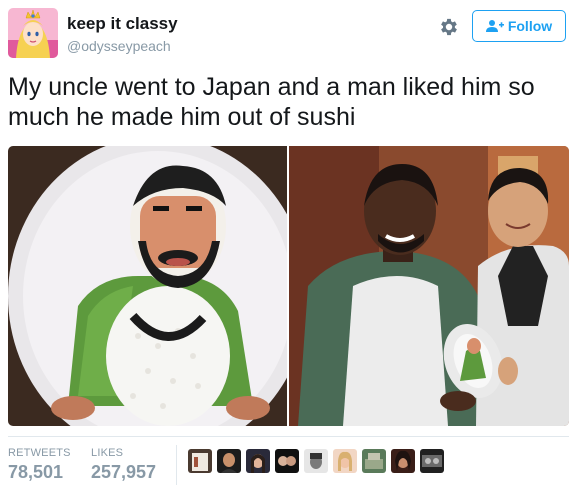 The width and height of the screenshot is (581, 491). I want to click on liker-avatar-9-icon, so click(432, 461).